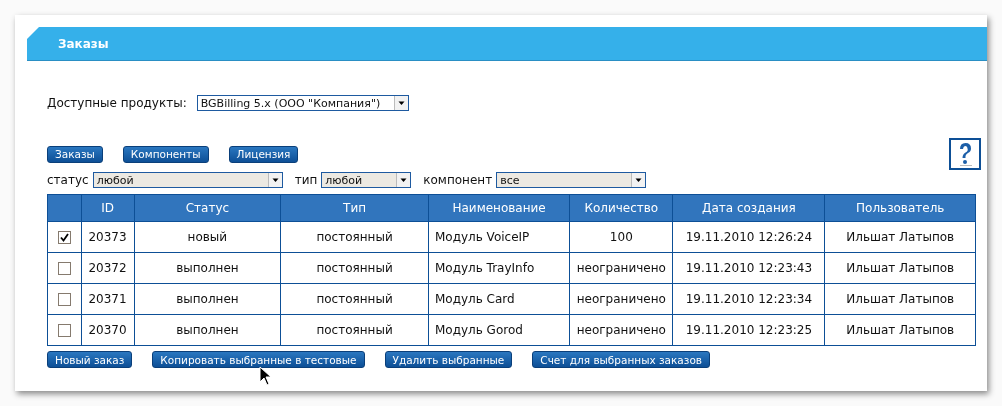 This screenshot has height=406, width=1002. I want to click on help-icon, so click(965, 154).